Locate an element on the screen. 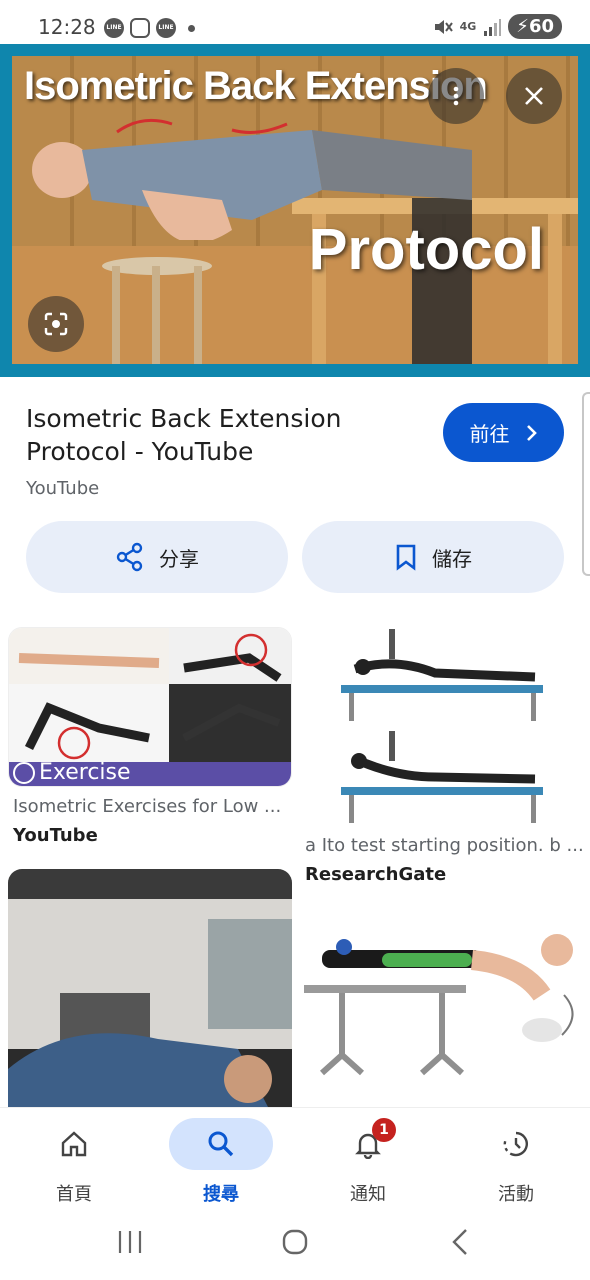 This screenshot has height=1280, width=590. share-icon is located at coordinates (129, 557).